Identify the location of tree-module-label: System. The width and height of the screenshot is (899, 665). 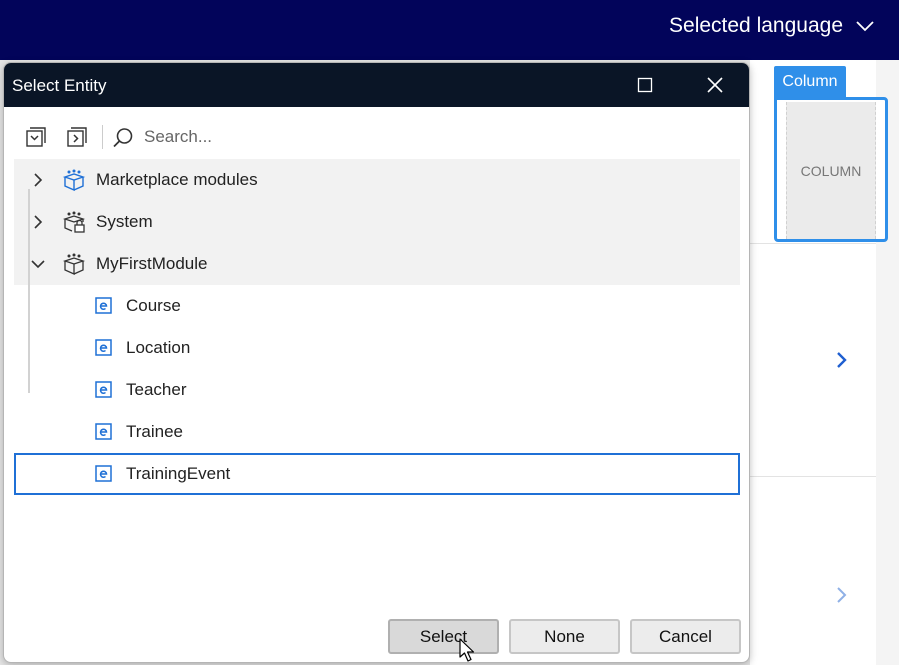
(124, 221).